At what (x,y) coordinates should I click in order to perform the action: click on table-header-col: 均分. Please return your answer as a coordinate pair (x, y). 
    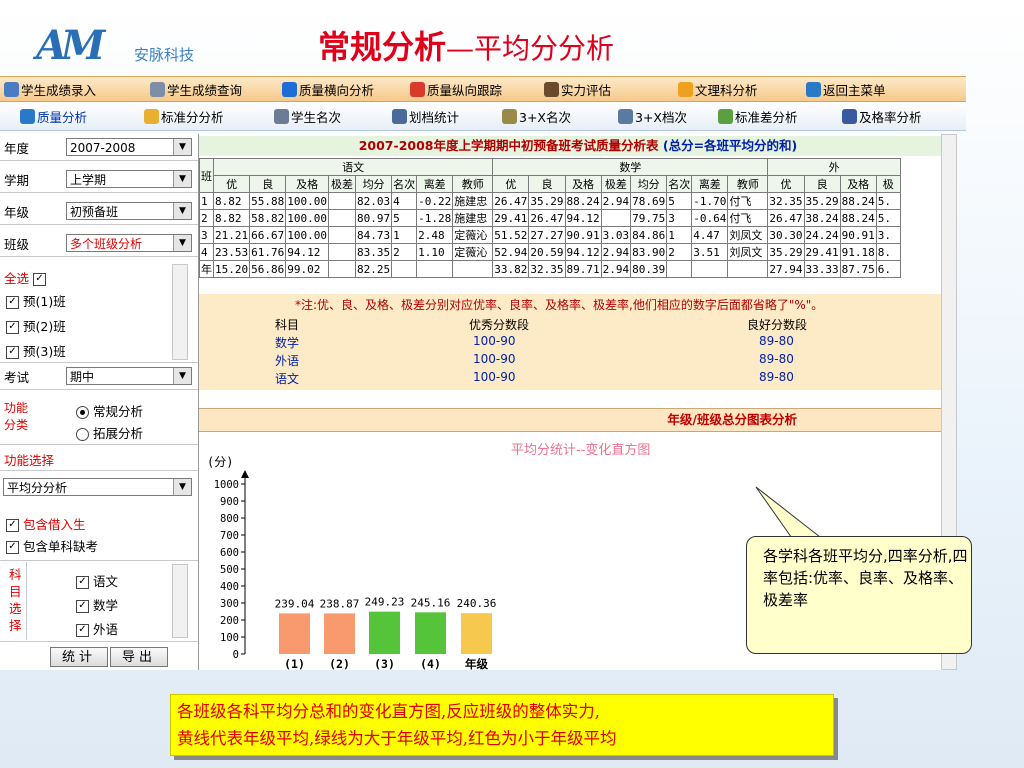
    Looking at the image, I should click on (373, 184).